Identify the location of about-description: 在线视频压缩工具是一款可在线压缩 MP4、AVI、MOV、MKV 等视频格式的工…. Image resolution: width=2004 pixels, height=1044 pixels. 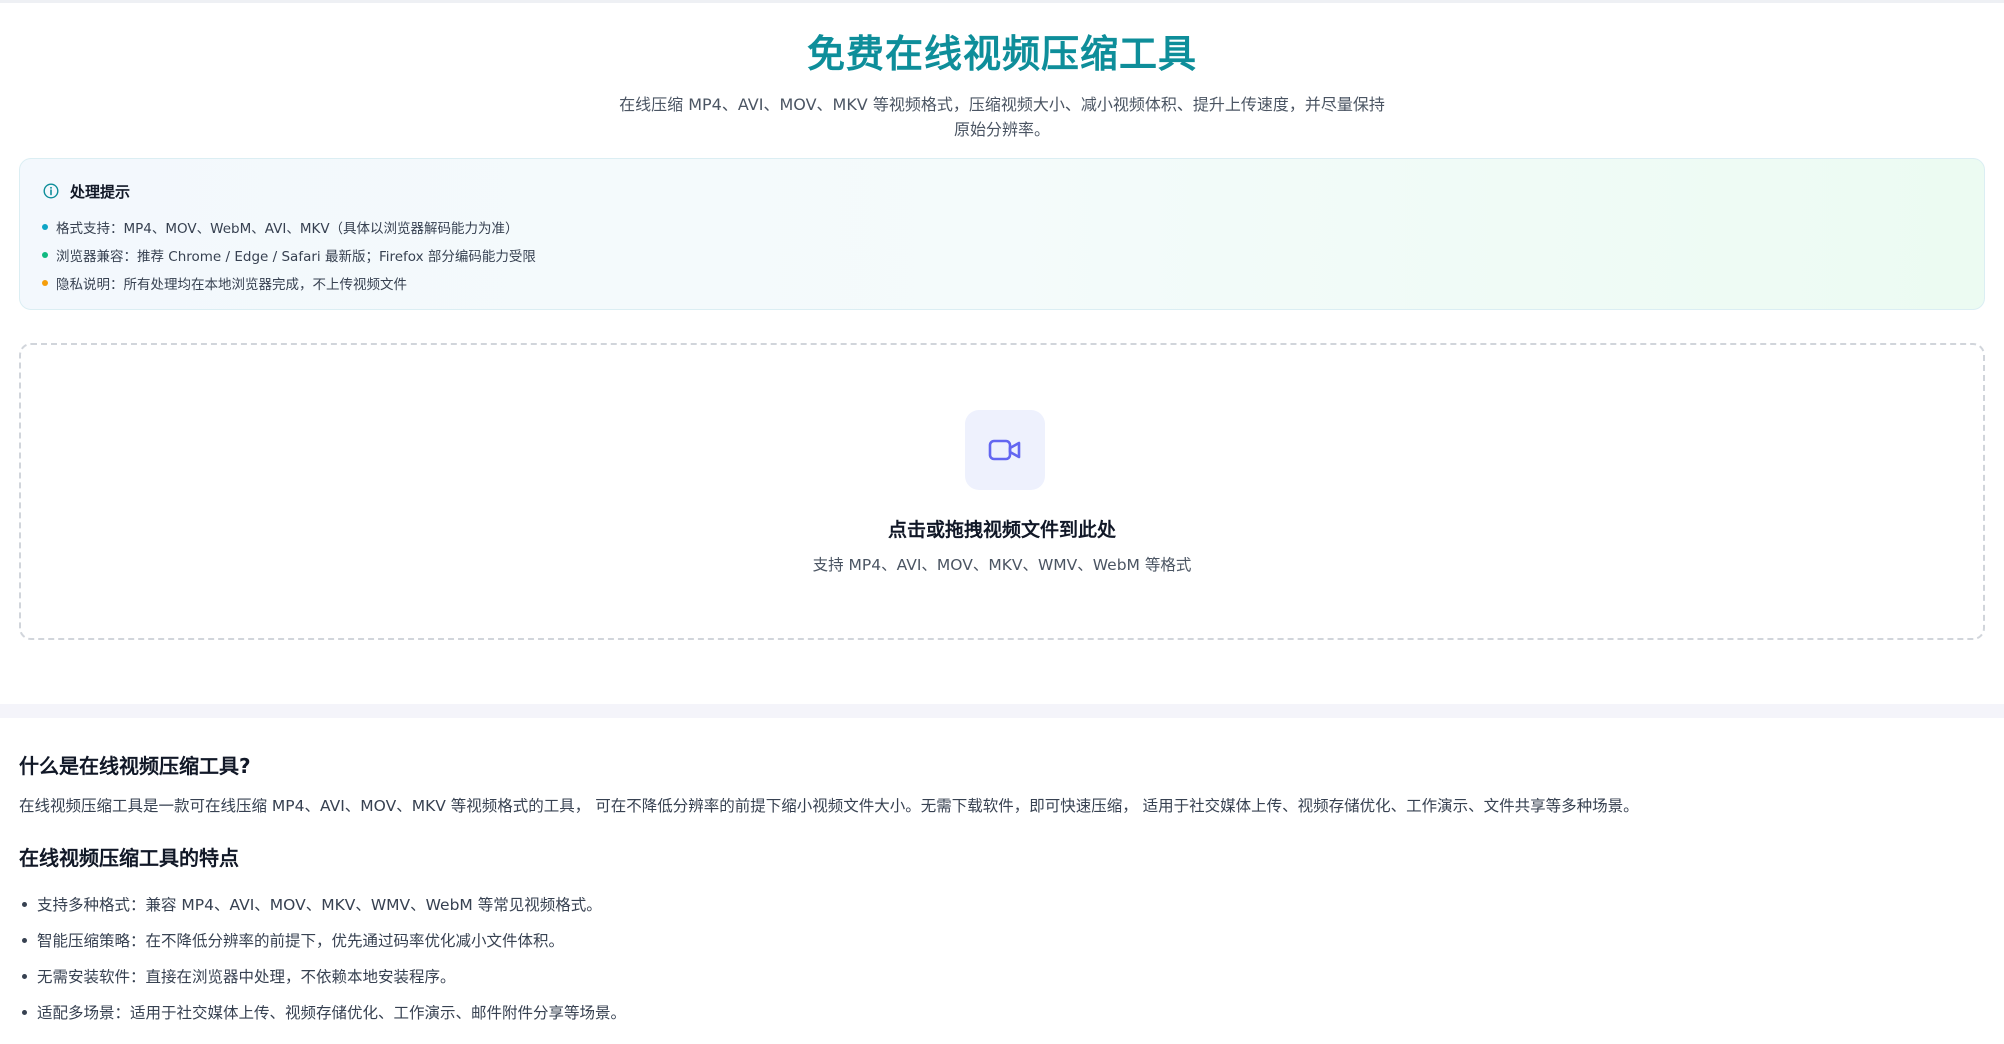
(829, 806).